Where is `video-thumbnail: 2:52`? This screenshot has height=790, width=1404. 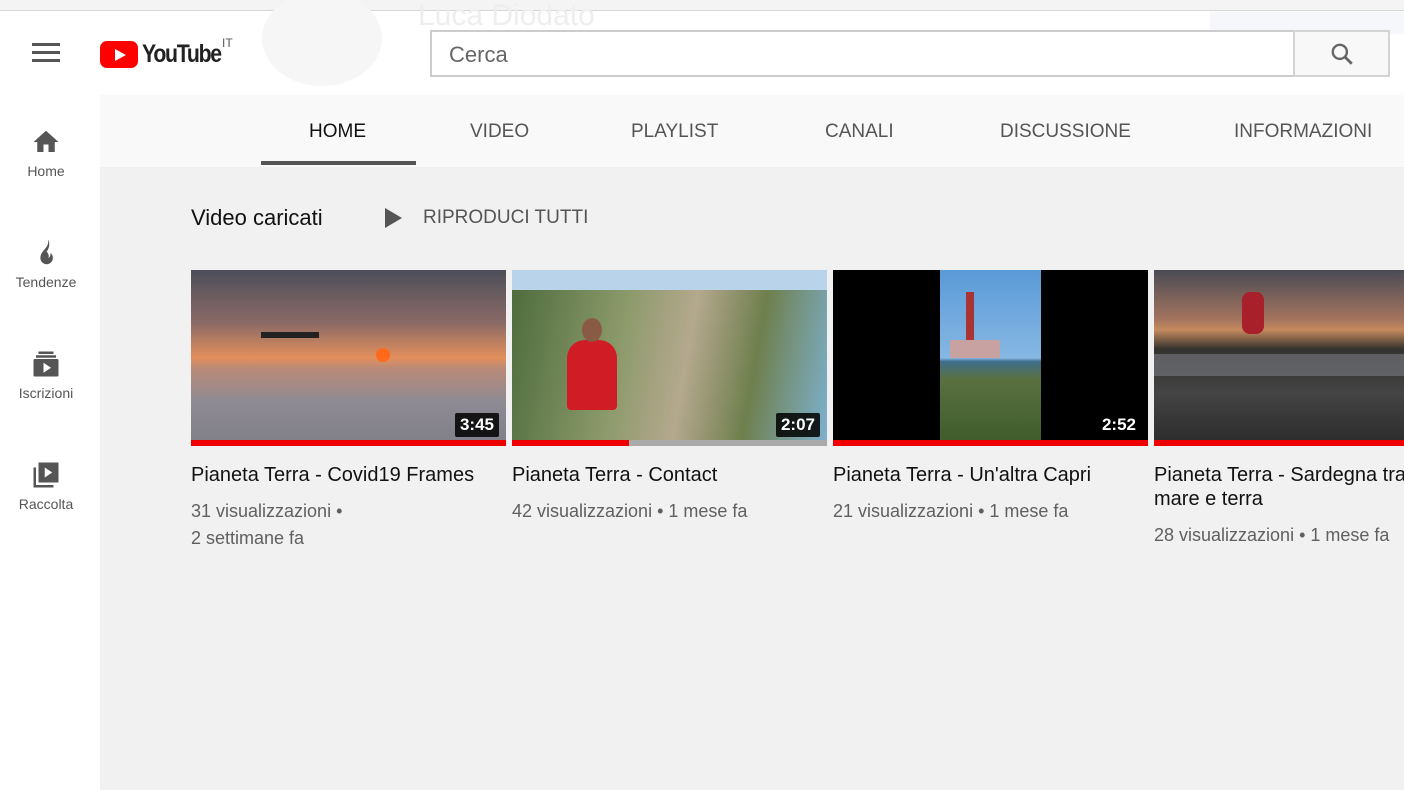 video-thumbnail: 2:52 is located at coordinates (990, 358).